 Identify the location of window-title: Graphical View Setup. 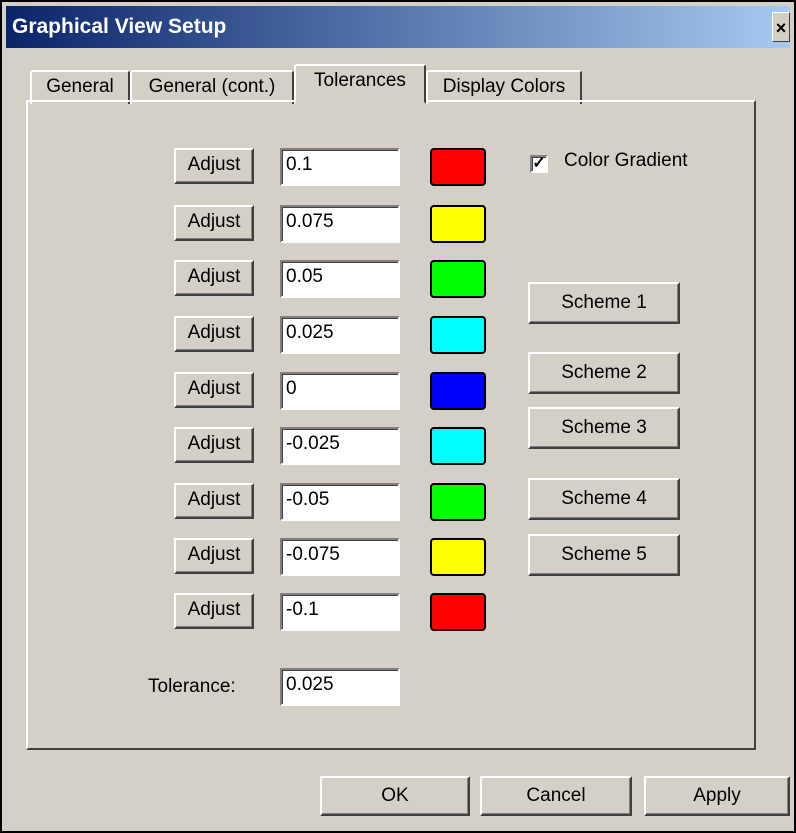
(119, 26).